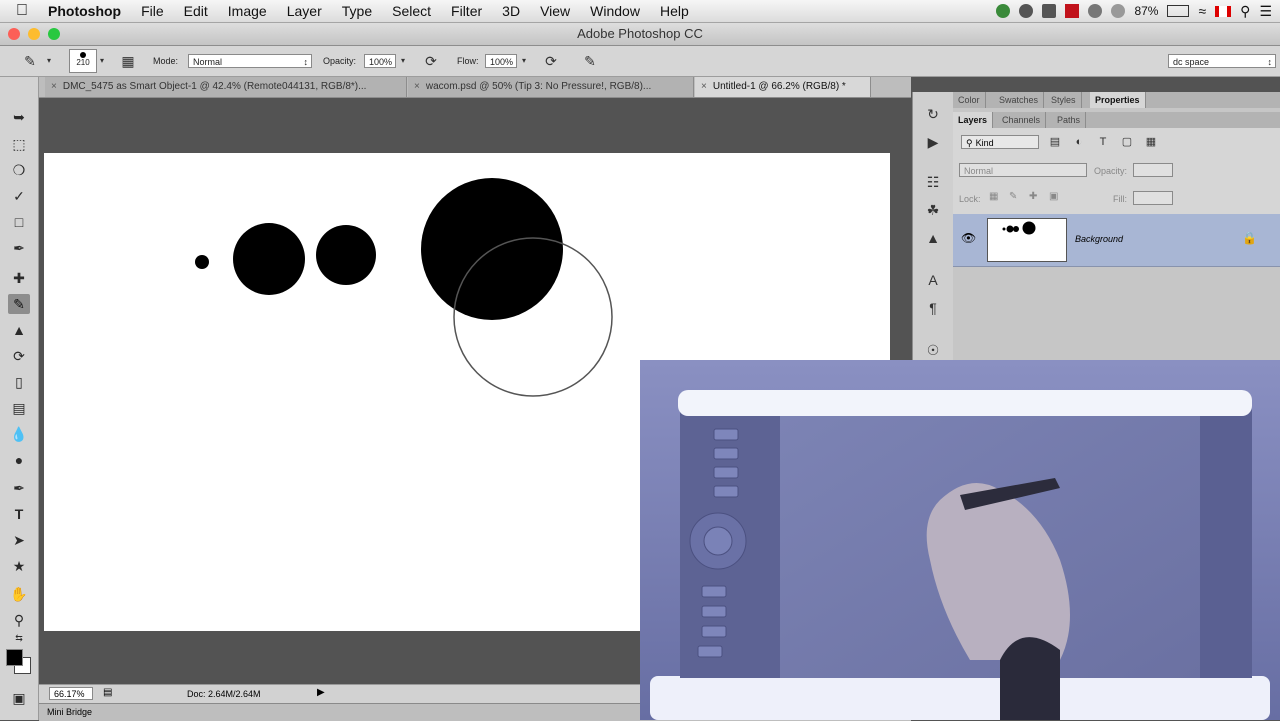 The width and height of the screenshot is (1280, 721). What do you see at coordinates (321, 692) in the screenshot?
I see `play-arrow-icon: ▶` at bounding box center [321, 692].